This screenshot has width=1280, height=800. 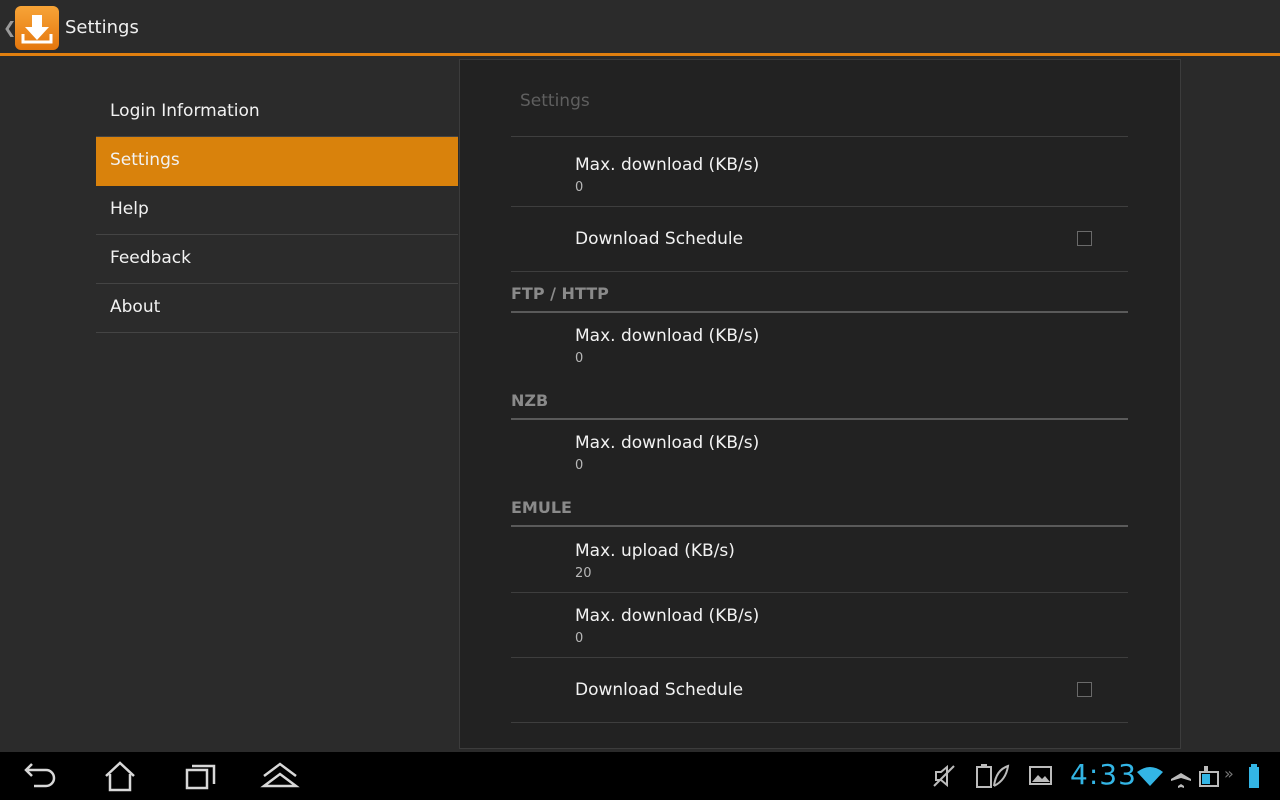 What do you see at coordinates (37, 28) in the screenshot?
I see `app-download-icon` at bounding box center [37, 28].